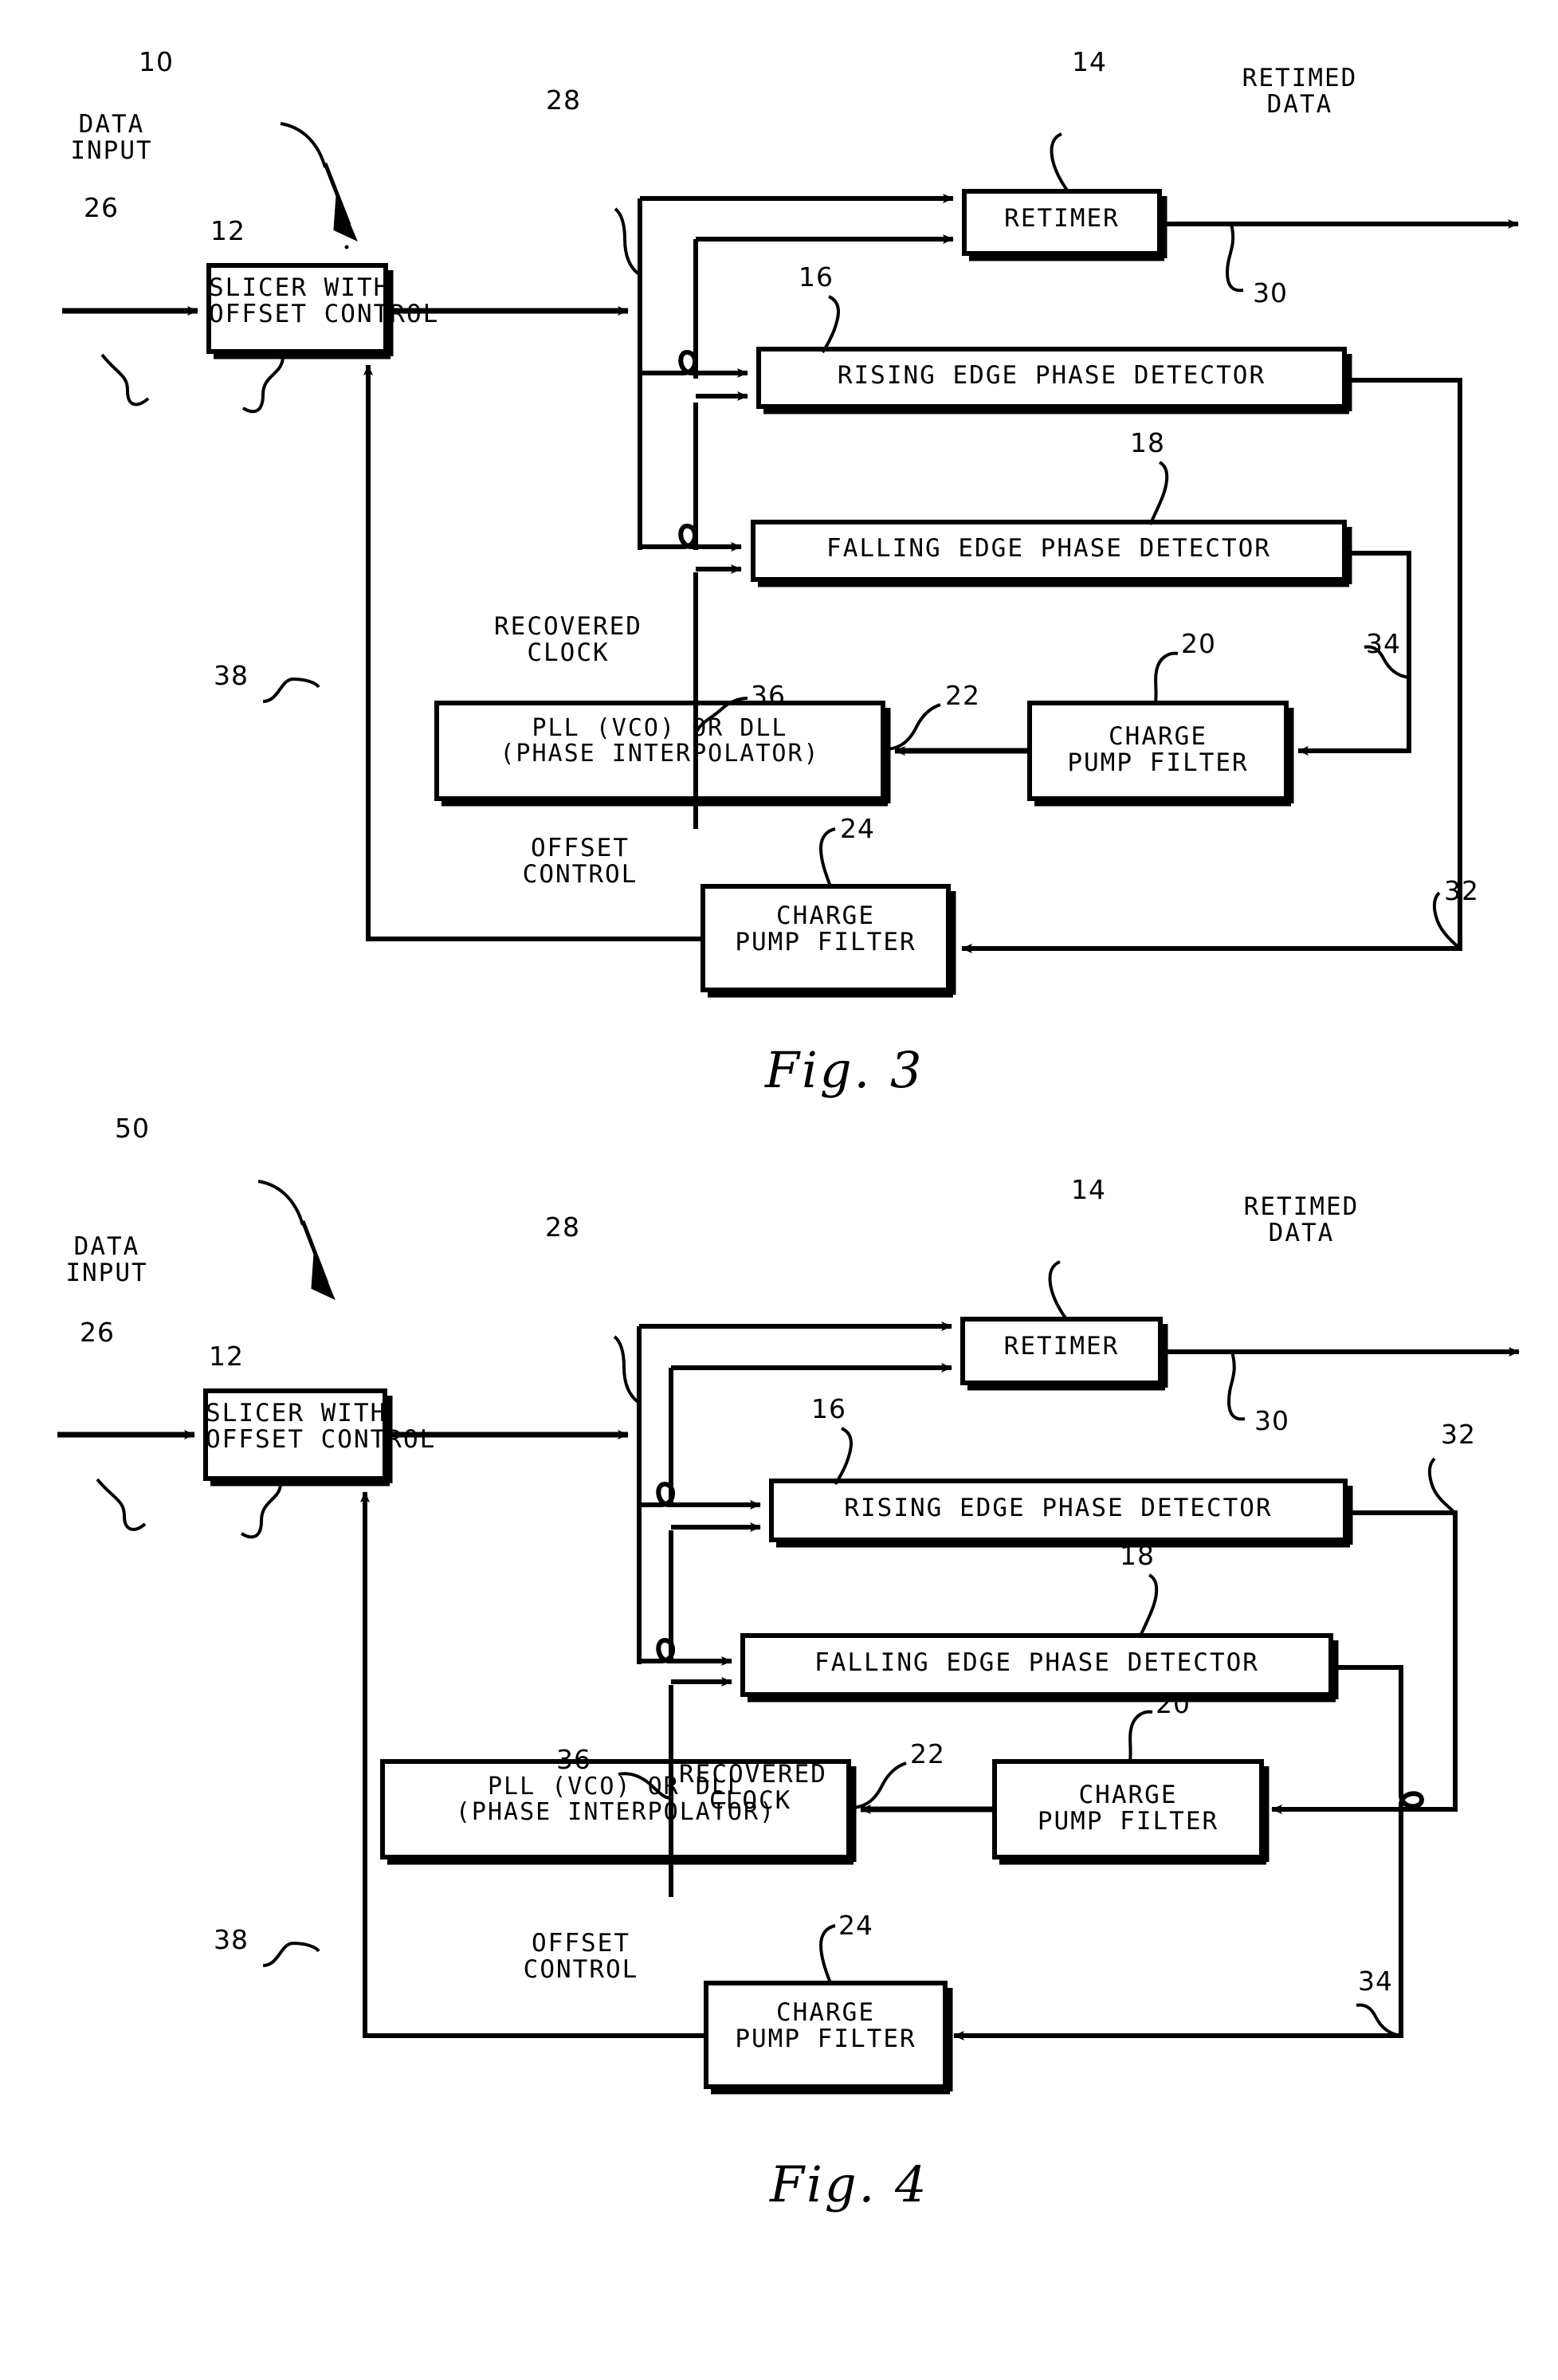 The image size is (1558, 2380). Describe the element at coordinates (227, 1356) in the screenshot. I see `fig4-ref-12: 12` at that location.